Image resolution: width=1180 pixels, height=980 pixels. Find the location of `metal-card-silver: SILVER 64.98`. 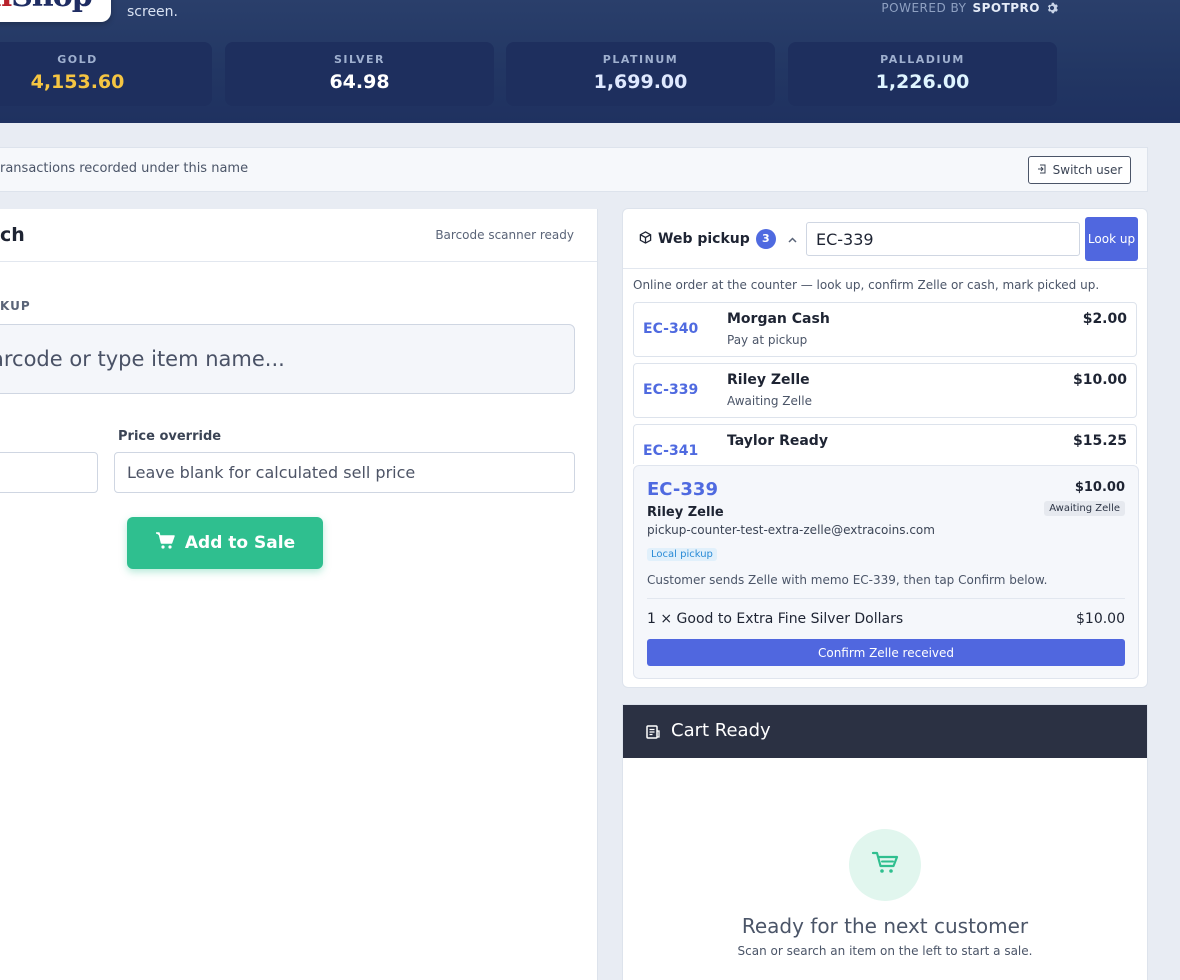

metal-card-silver: SILVER 64.98 is located at coordinates (359, 74).